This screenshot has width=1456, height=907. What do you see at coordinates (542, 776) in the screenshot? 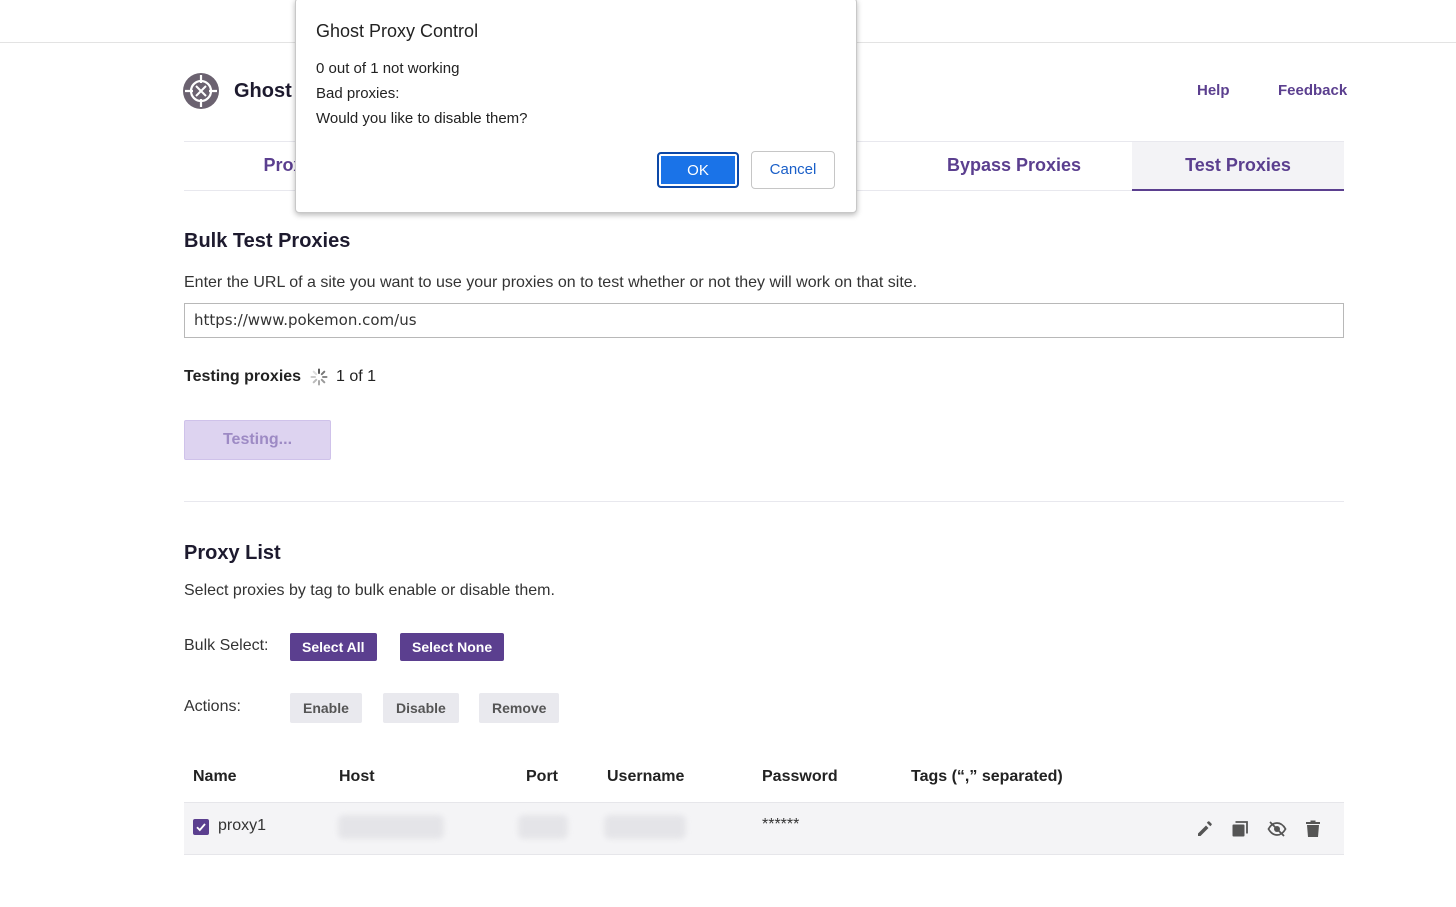
I see `column-header-port: Port` at bounding box center [542, 776].